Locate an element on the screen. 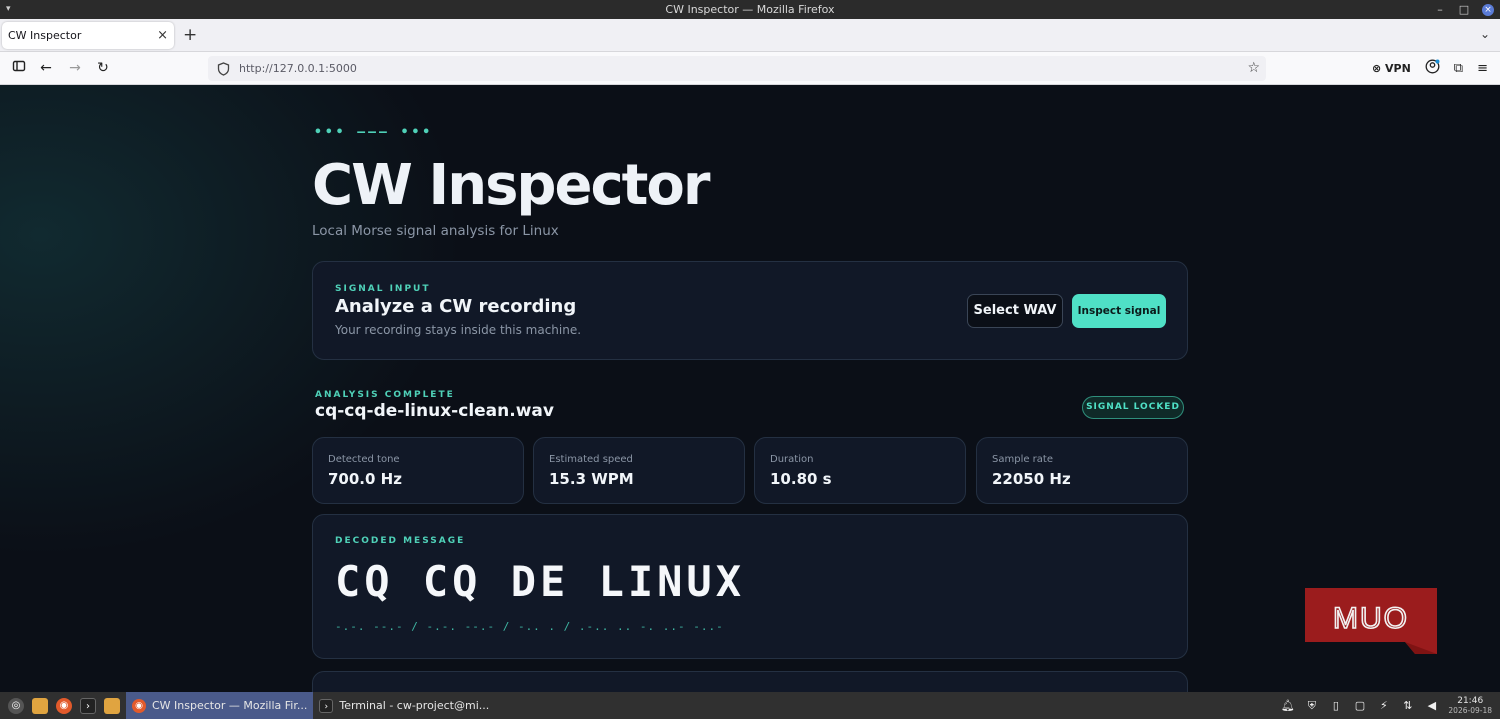 The width and height of the screenshot is (1500, 719). window-menu-icon: ▾ is located at coordinates (8, 9).